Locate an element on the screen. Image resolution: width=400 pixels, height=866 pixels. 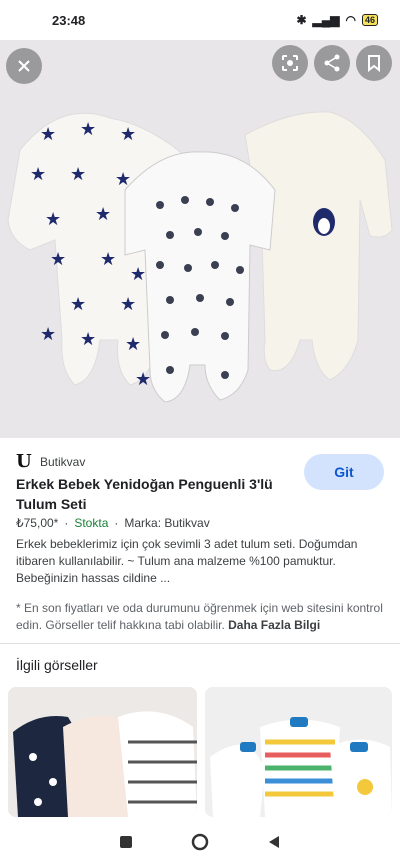
lens-icon is located at coordinates (290, 63).